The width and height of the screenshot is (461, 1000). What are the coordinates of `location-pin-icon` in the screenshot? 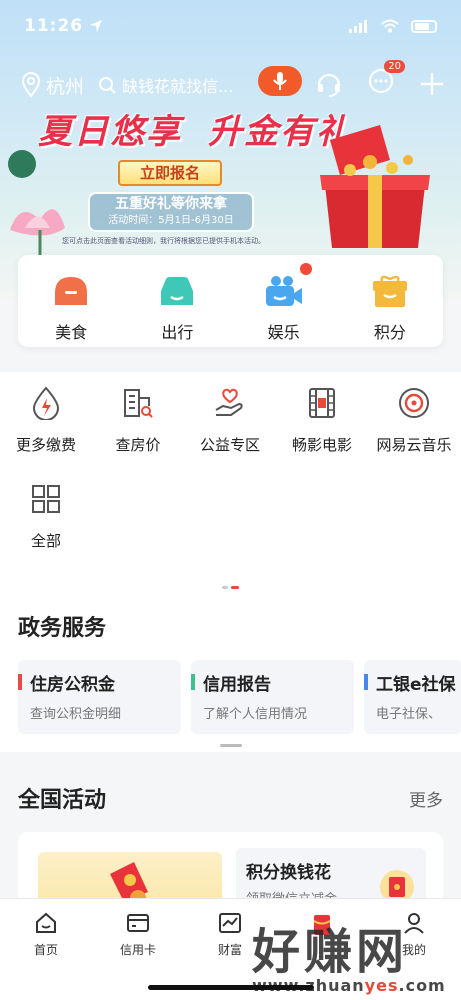 It's located at (31, 85).